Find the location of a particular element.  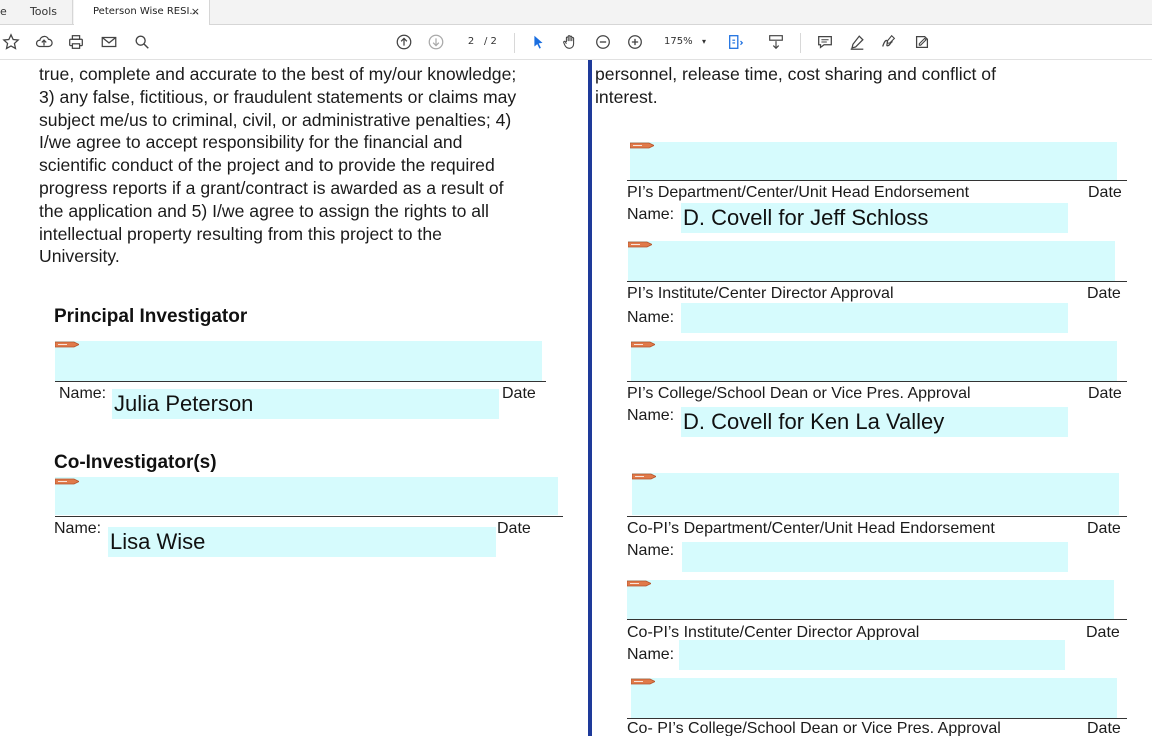

approval-name-field: D. Covell for Jeff Schloss is located at coordinates (874, 218).